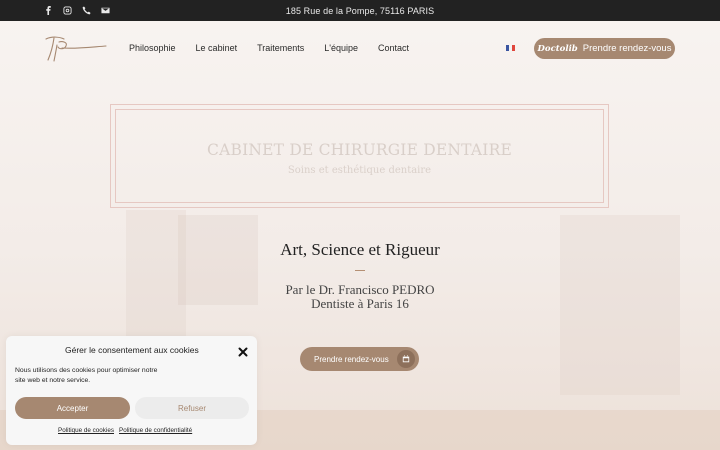 This screenshot has width=720, height=450. What do you see at coordinates (406, 359) in the screenshot?
I see `calendar-icon` at bounding box center [406, 359].